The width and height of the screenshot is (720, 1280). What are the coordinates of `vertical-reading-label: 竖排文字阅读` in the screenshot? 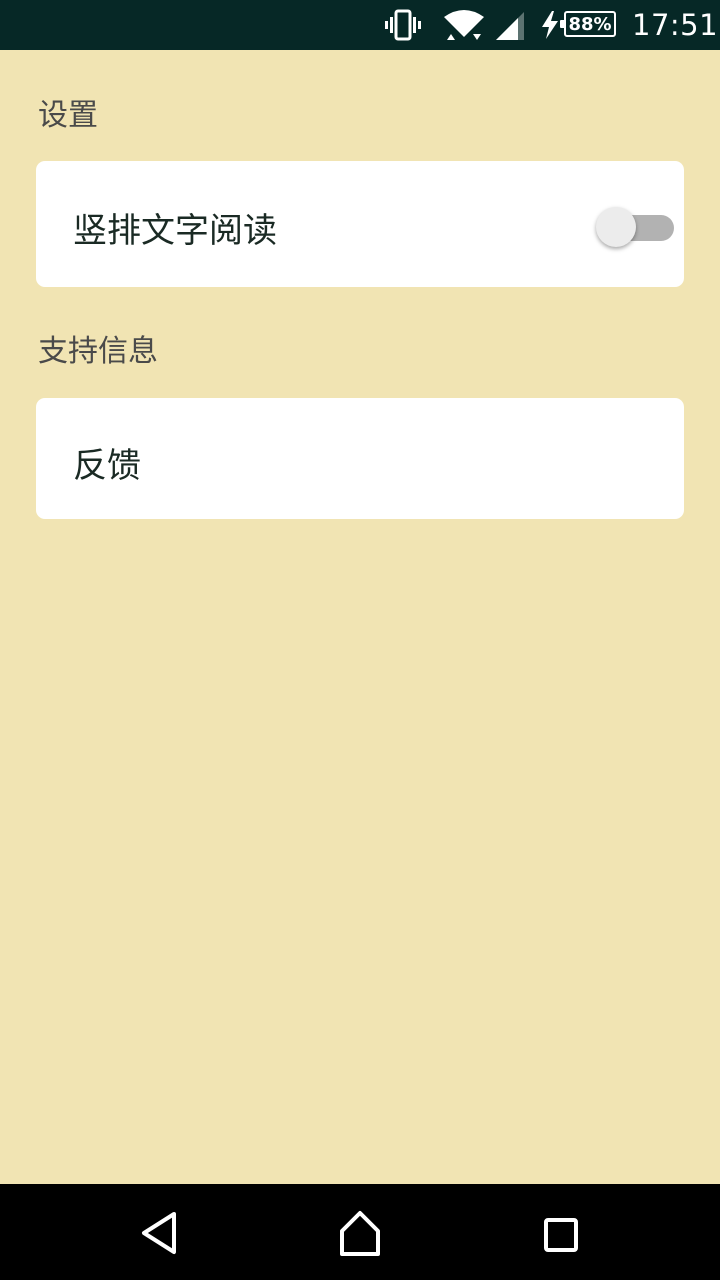 It's located at (175, 231).